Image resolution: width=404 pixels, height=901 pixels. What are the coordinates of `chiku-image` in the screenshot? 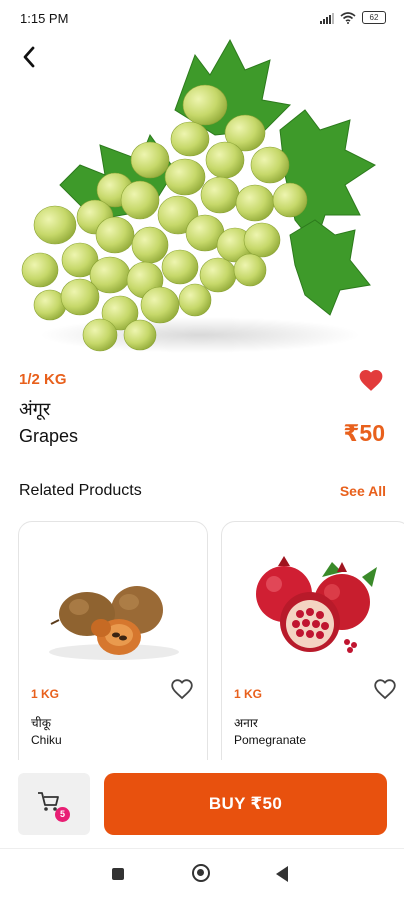 It's located at (114, 623).